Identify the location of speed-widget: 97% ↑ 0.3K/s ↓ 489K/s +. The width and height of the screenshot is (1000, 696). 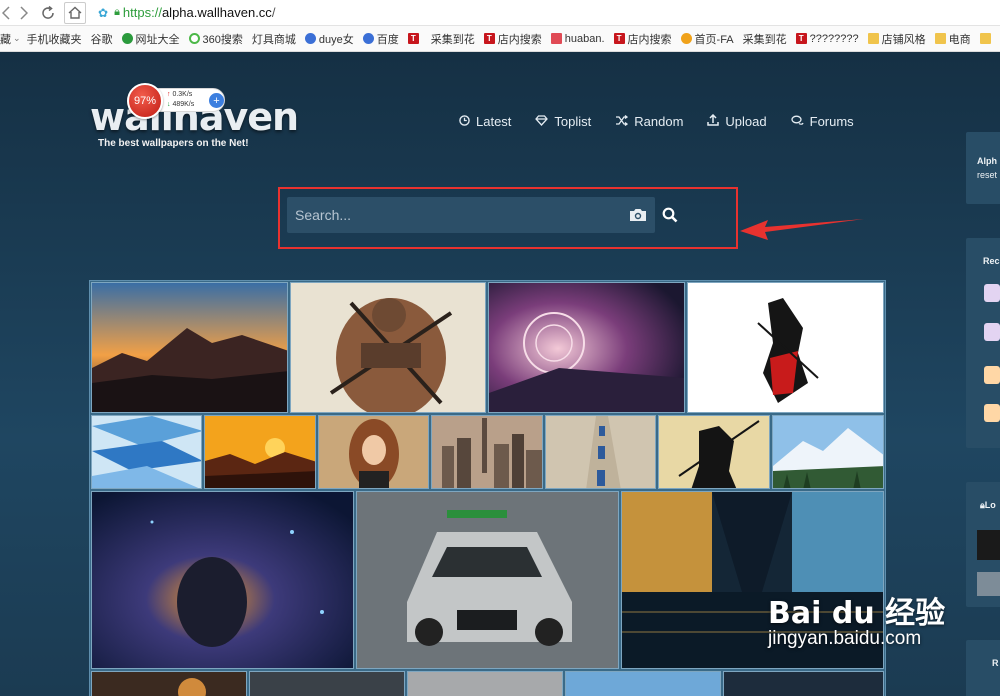
(177, 101).